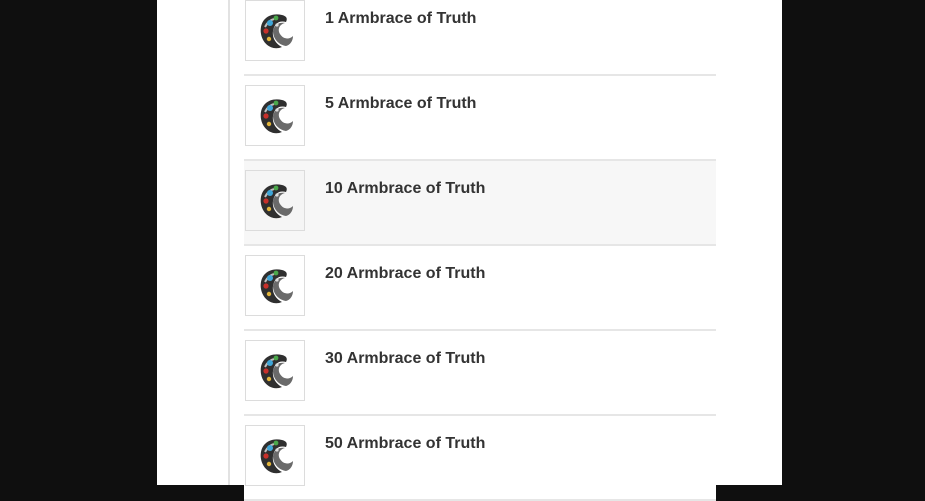 This screenshot has height=501, width=925. I want to click on list-item: 1 Armbrace of Truth, so click(480, 38).